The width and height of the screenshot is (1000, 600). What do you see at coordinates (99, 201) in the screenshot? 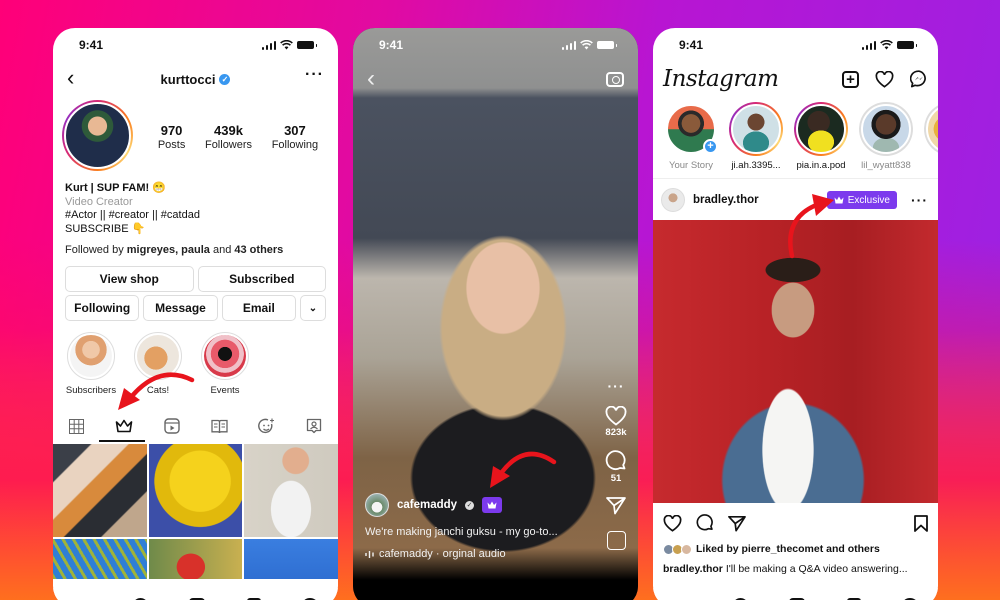
I see `bio-category: Video Creator` at bounding box center [99, 201].